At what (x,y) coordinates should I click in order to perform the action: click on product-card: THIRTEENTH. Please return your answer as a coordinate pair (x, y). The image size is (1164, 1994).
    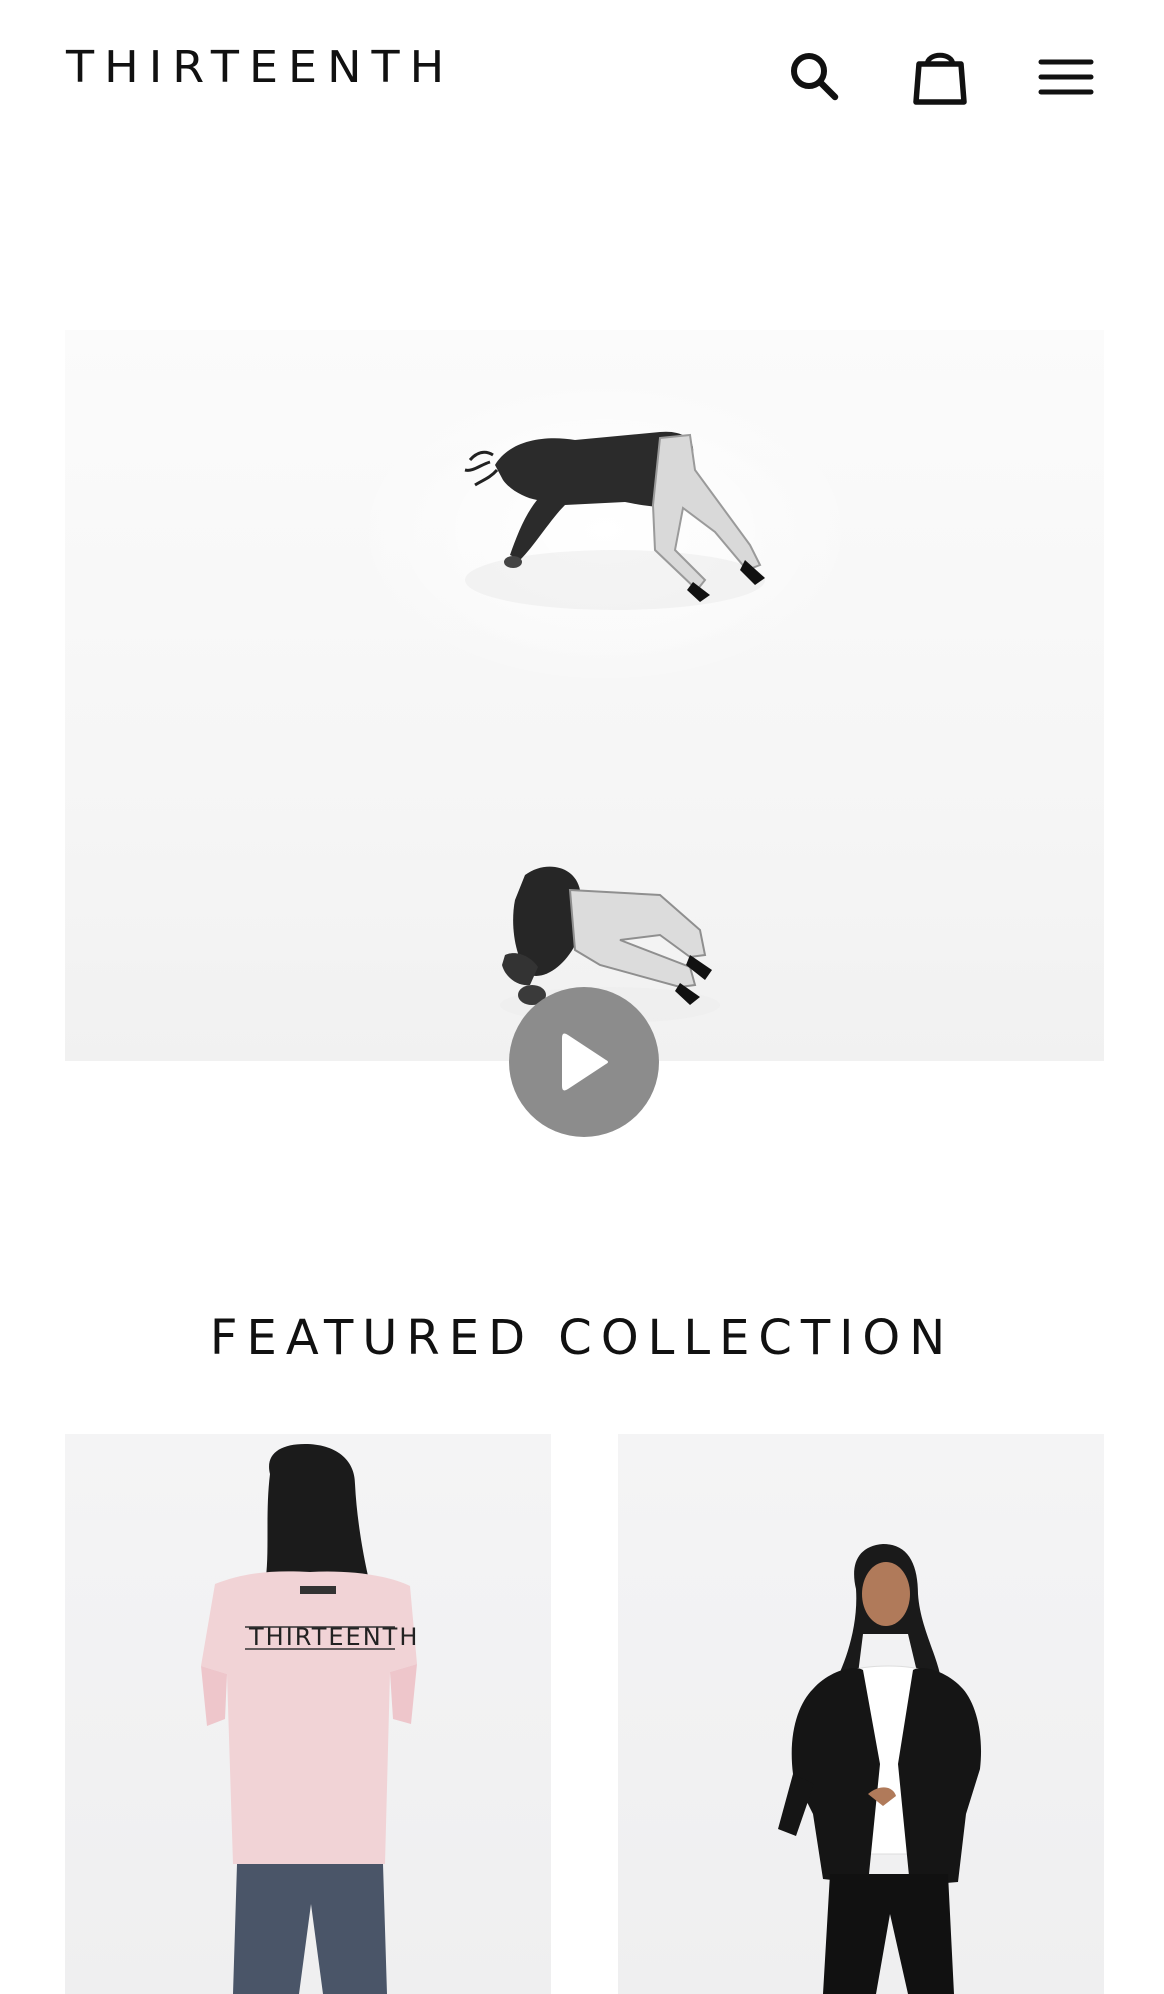
    Looking at the image, I should click on (308, 1714).